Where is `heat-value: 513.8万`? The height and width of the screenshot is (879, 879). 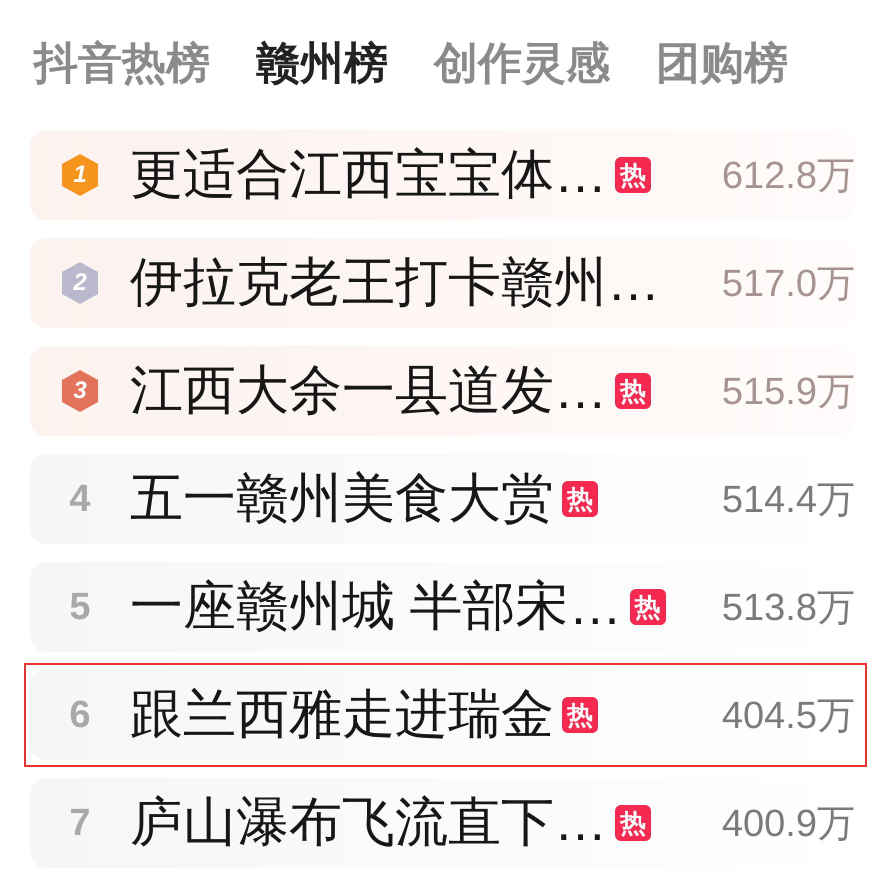 heat-value: 513.8万 is located at coordinates (788, 608).